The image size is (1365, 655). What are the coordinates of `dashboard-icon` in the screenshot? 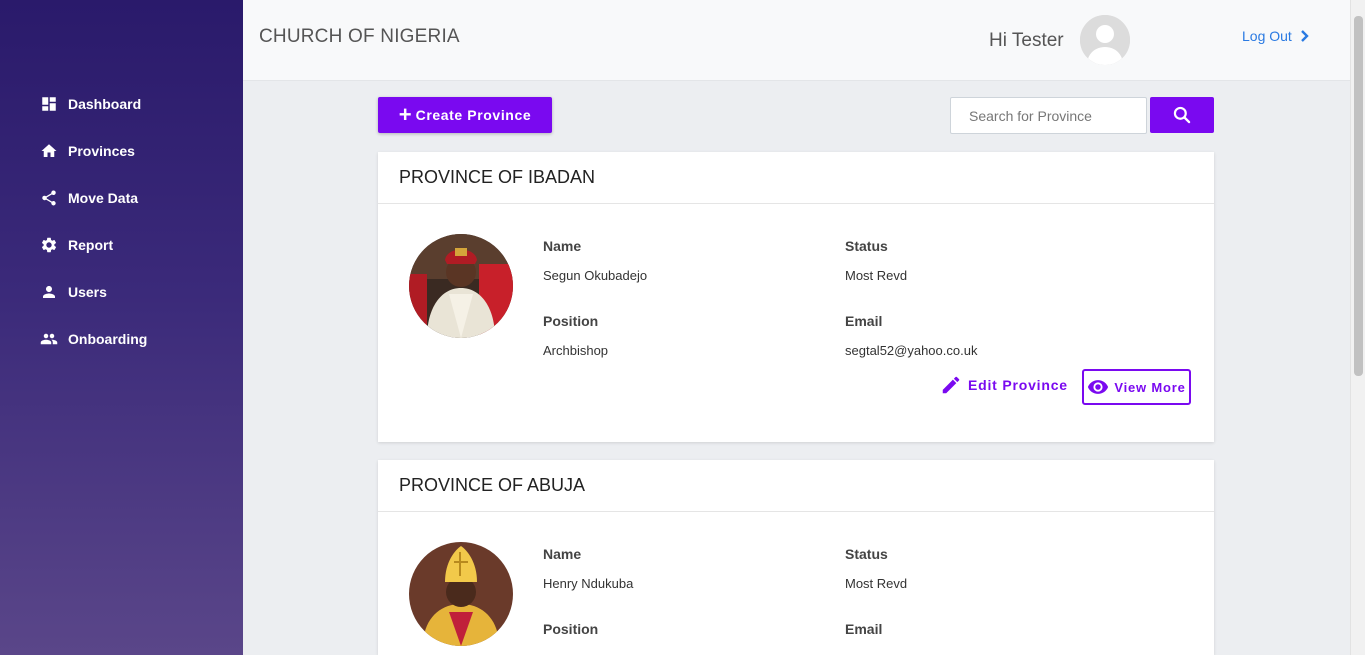 It's located at (49, 104).